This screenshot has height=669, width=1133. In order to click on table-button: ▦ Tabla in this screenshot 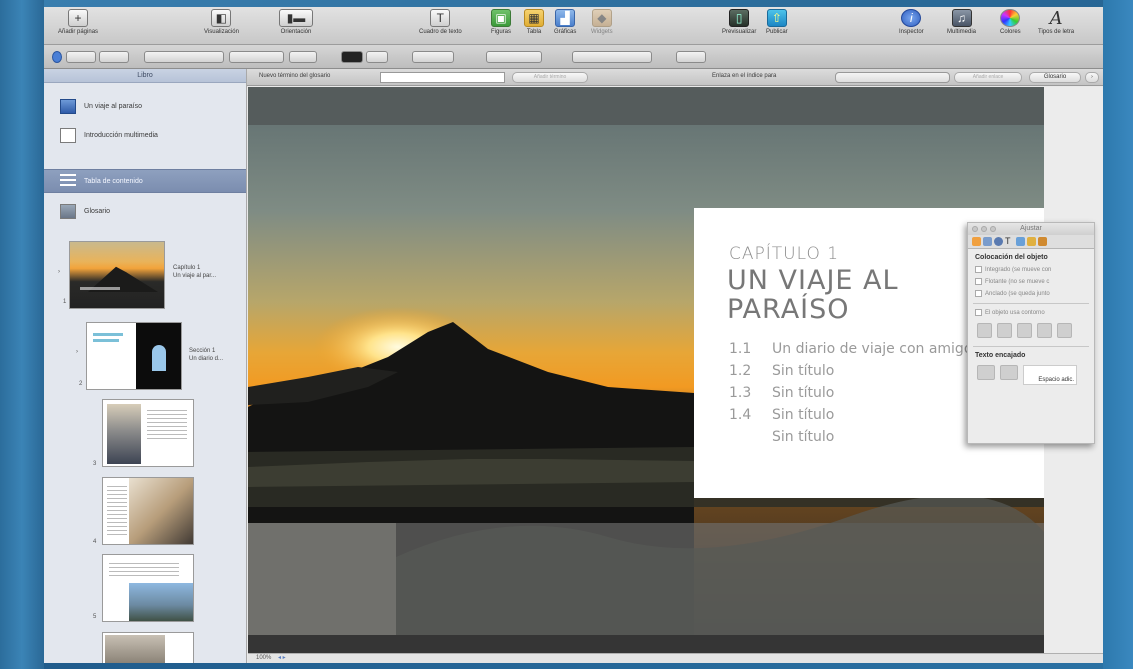, I will do `click(534, 22)`.